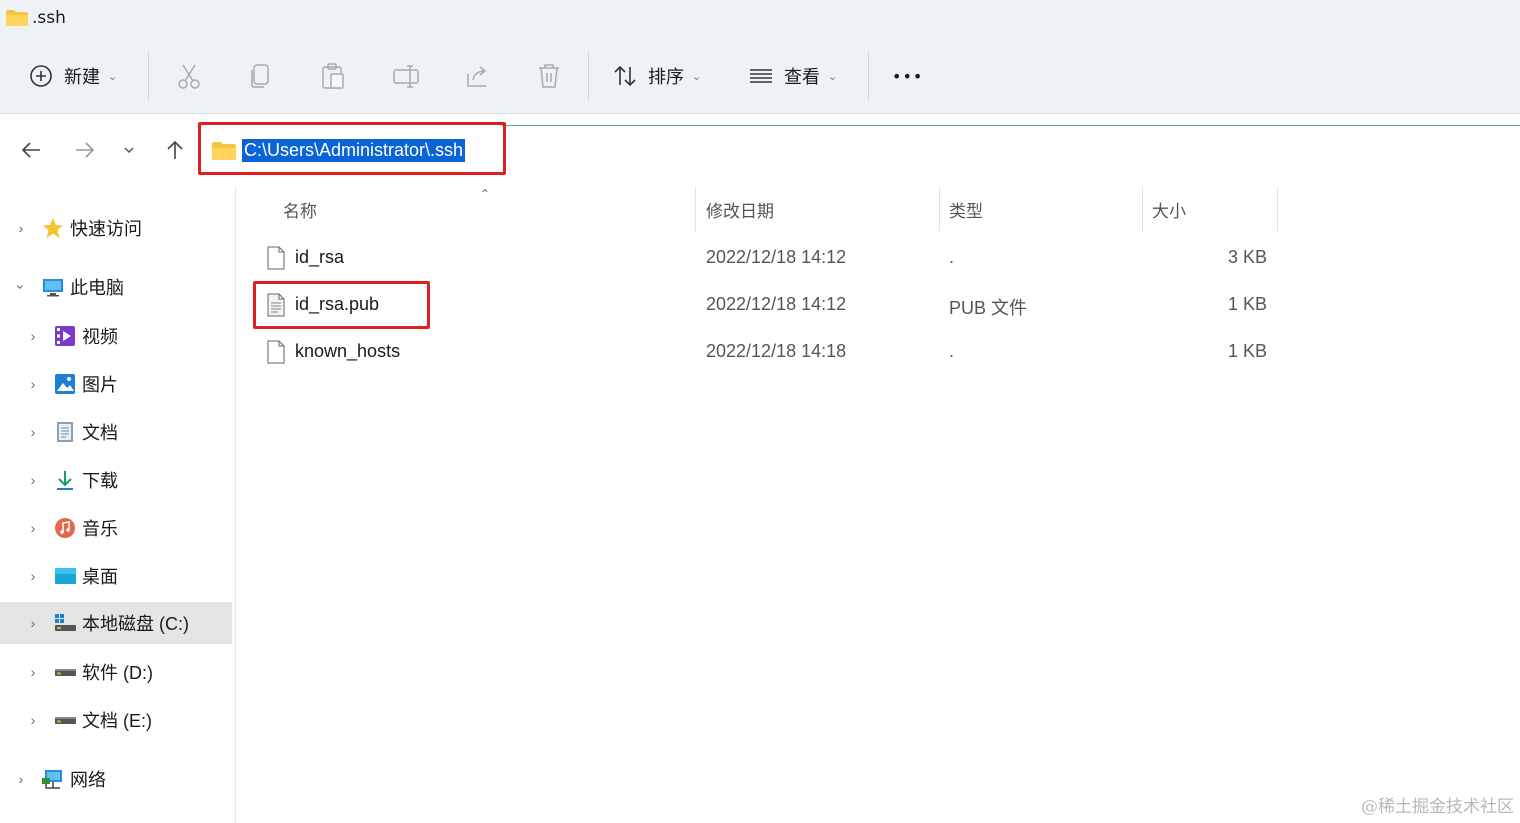  I want to click on share-button, so click(478, 76).